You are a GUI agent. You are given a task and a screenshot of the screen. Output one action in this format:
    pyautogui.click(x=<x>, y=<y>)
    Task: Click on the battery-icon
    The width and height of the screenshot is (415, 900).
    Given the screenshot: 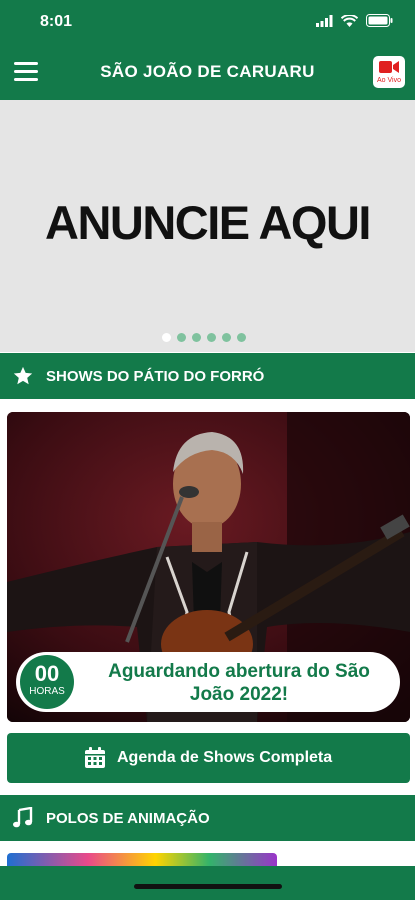 What is the action you would take?
    pyautogui.click(x=379, y=20)
    